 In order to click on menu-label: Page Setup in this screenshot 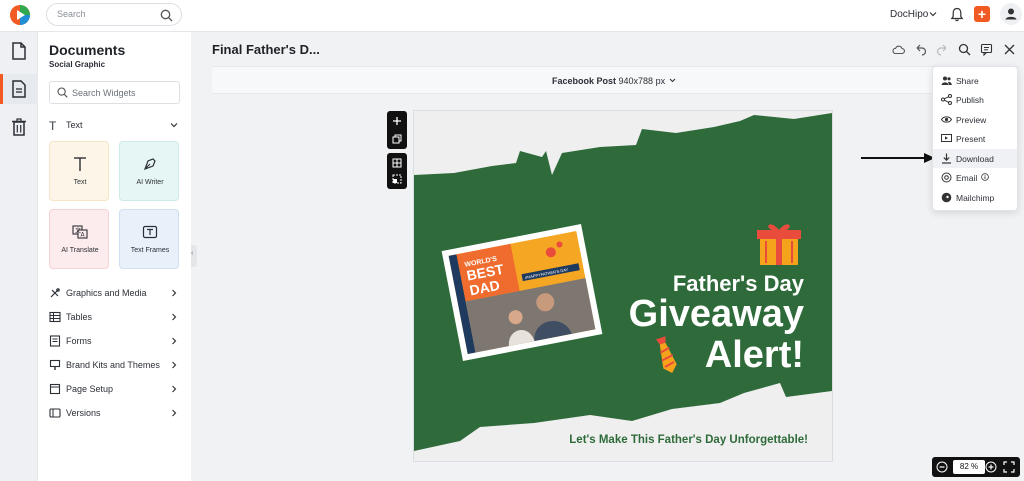, I will do `click(90, 389)`.